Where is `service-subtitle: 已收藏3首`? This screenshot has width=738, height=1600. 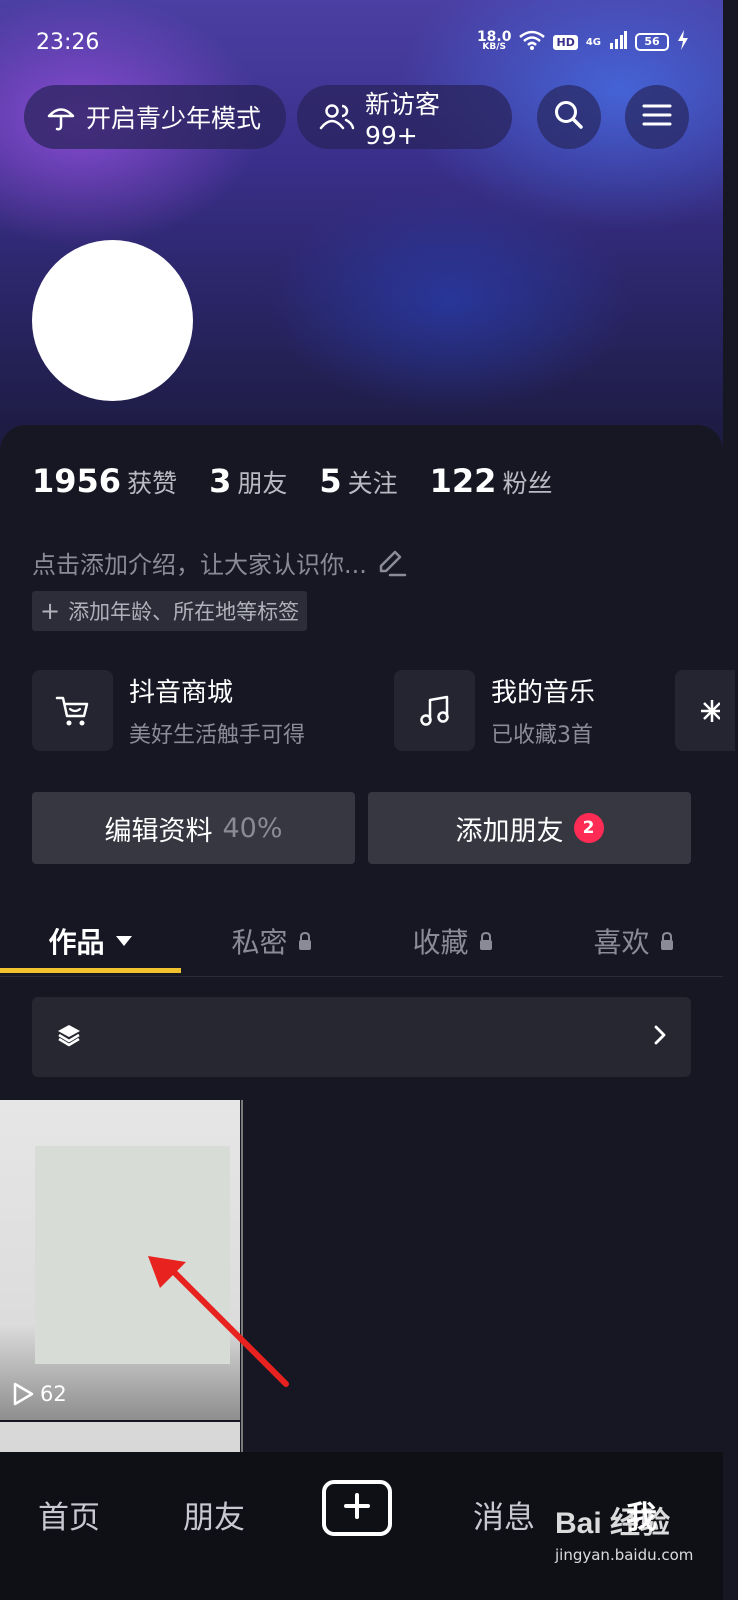 service-subtitle: 已收藏3首 is located at coordinates (542, 735).